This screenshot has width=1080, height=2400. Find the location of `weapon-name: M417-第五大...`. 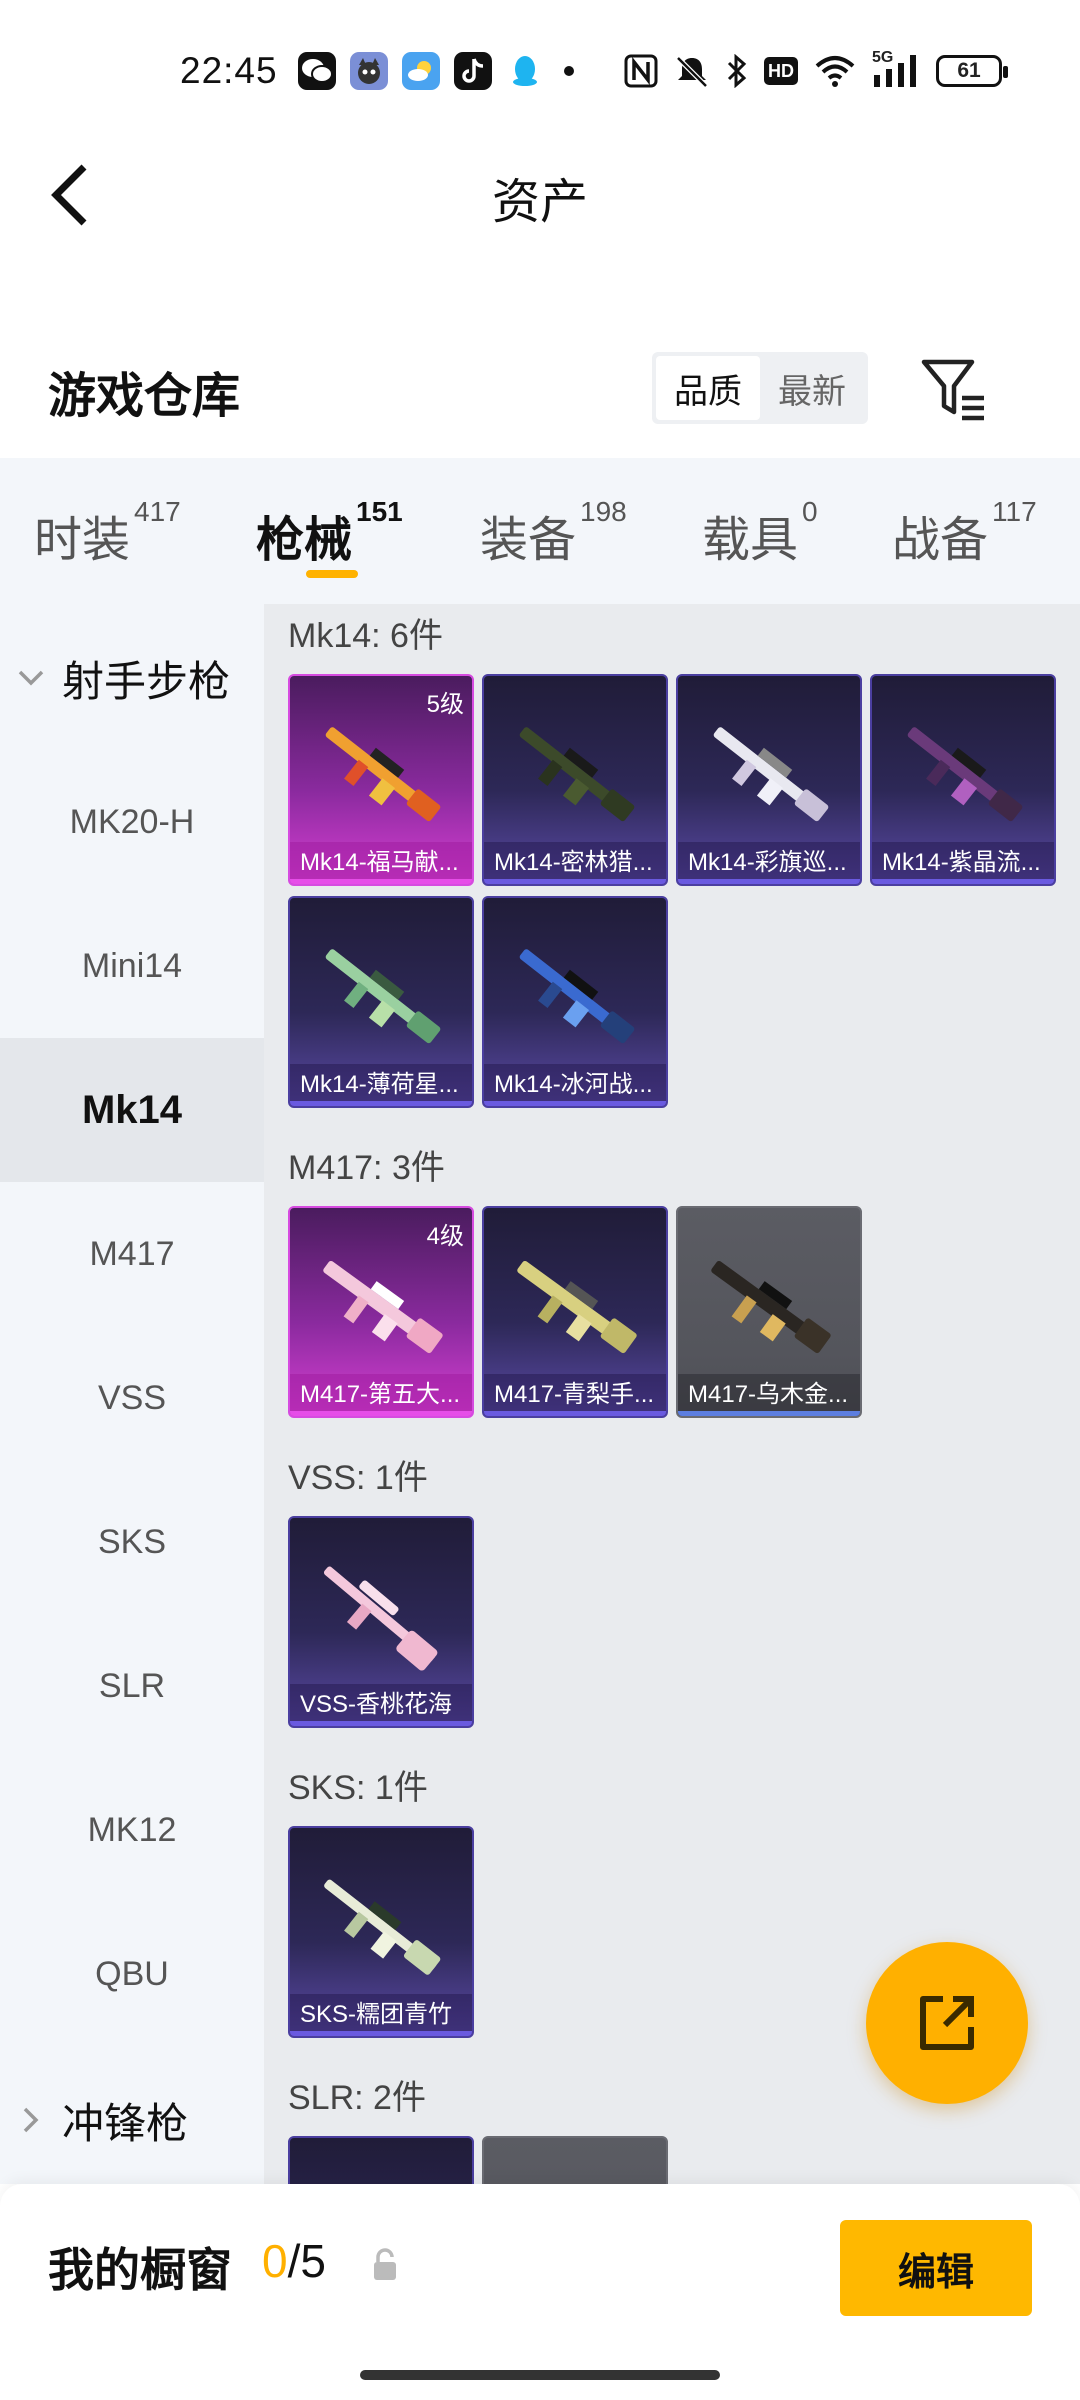

weapon-name: M417-第五大... is located at coordinates (381, 1395).